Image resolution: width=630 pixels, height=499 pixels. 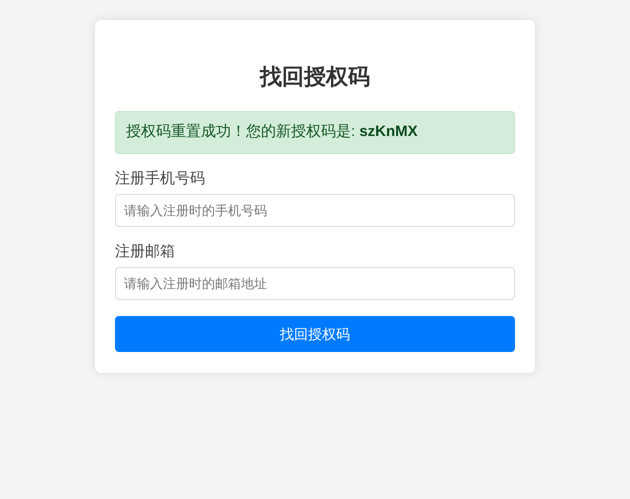 I want to click on input-field: 请输入注册时的手机号码, so click(x=315, y=210).